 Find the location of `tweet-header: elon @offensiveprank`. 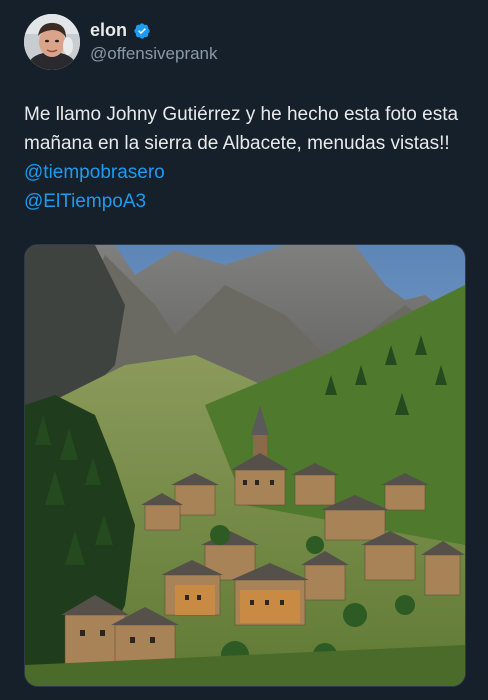

tweet-header: elon @offensiveprank is located at coordinates (246, 42).